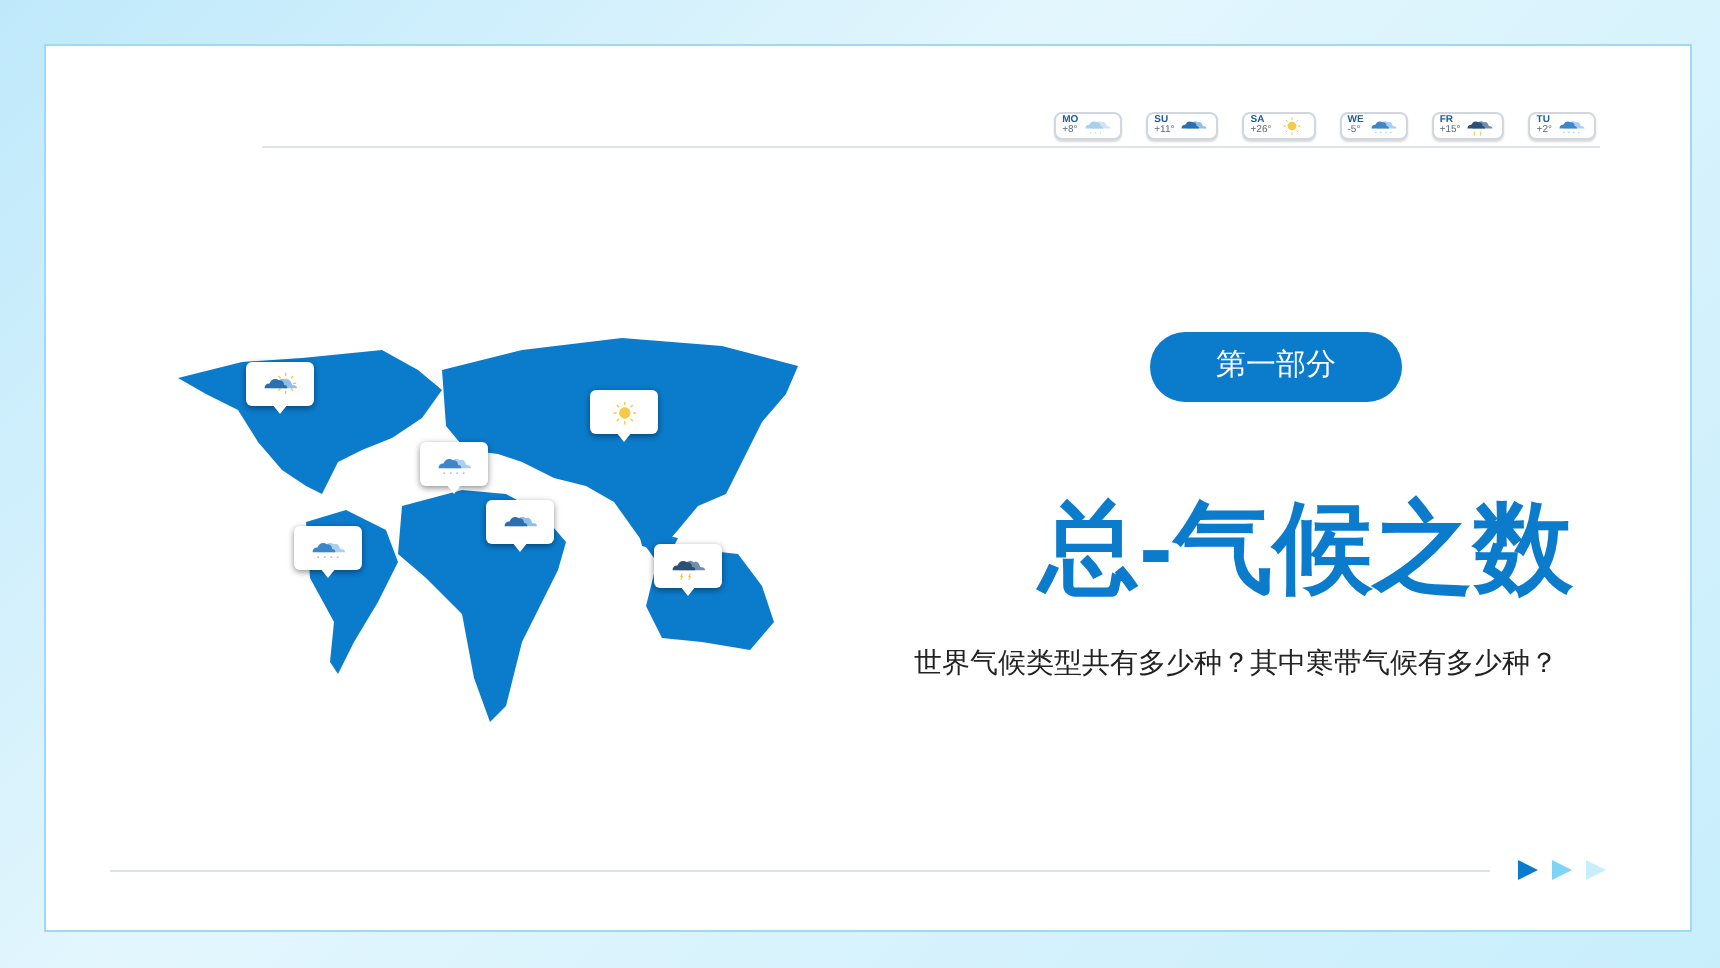 The image size is (1720, 968). Describe the element at coordinates (1306, 548) in the screenshot. I see `slide-title: 总-气候之数` at that location.